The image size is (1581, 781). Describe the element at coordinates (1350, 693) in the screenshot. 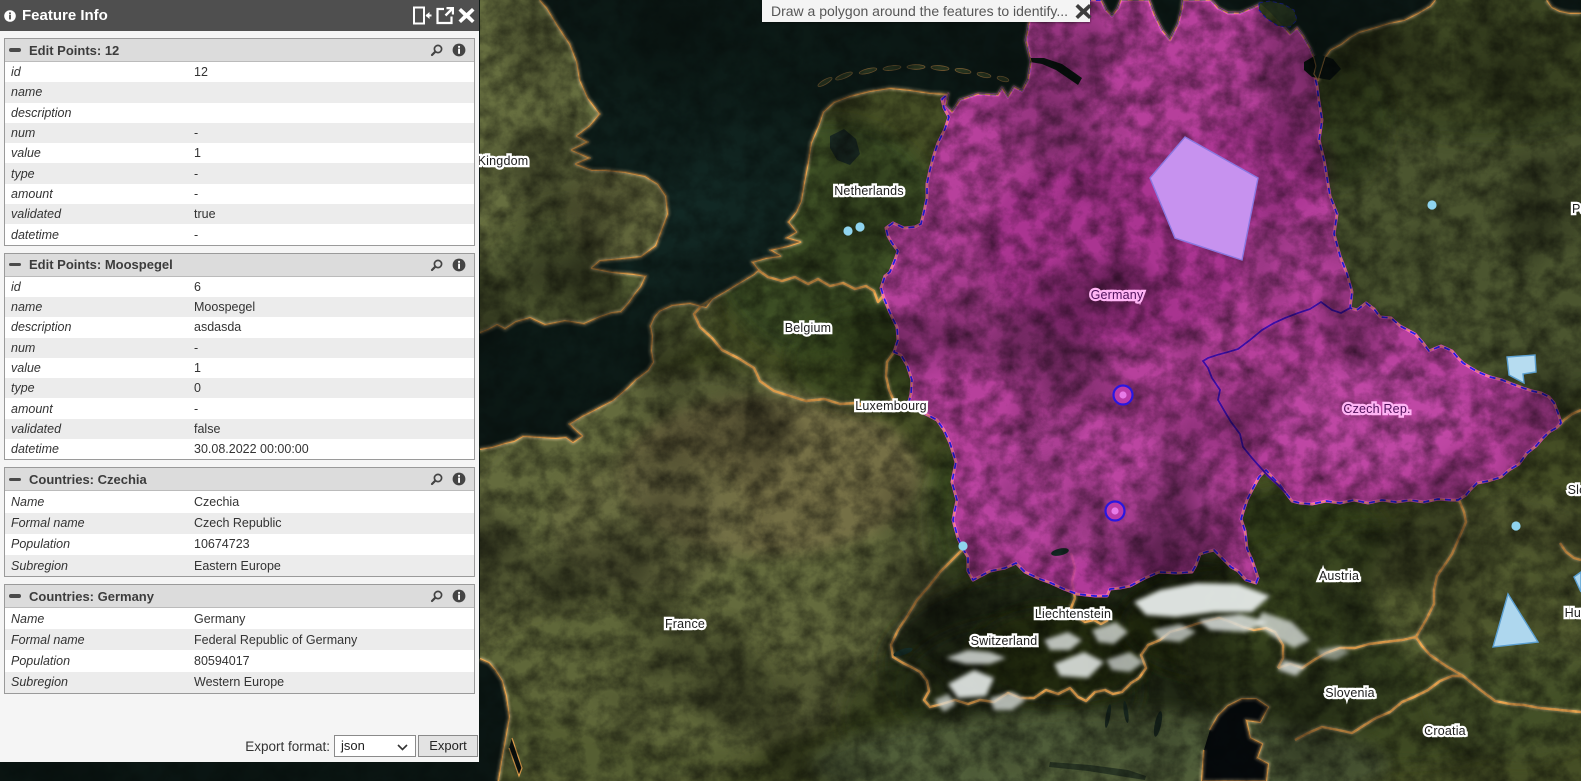

I see `svg-text: Slovenia` at that location.